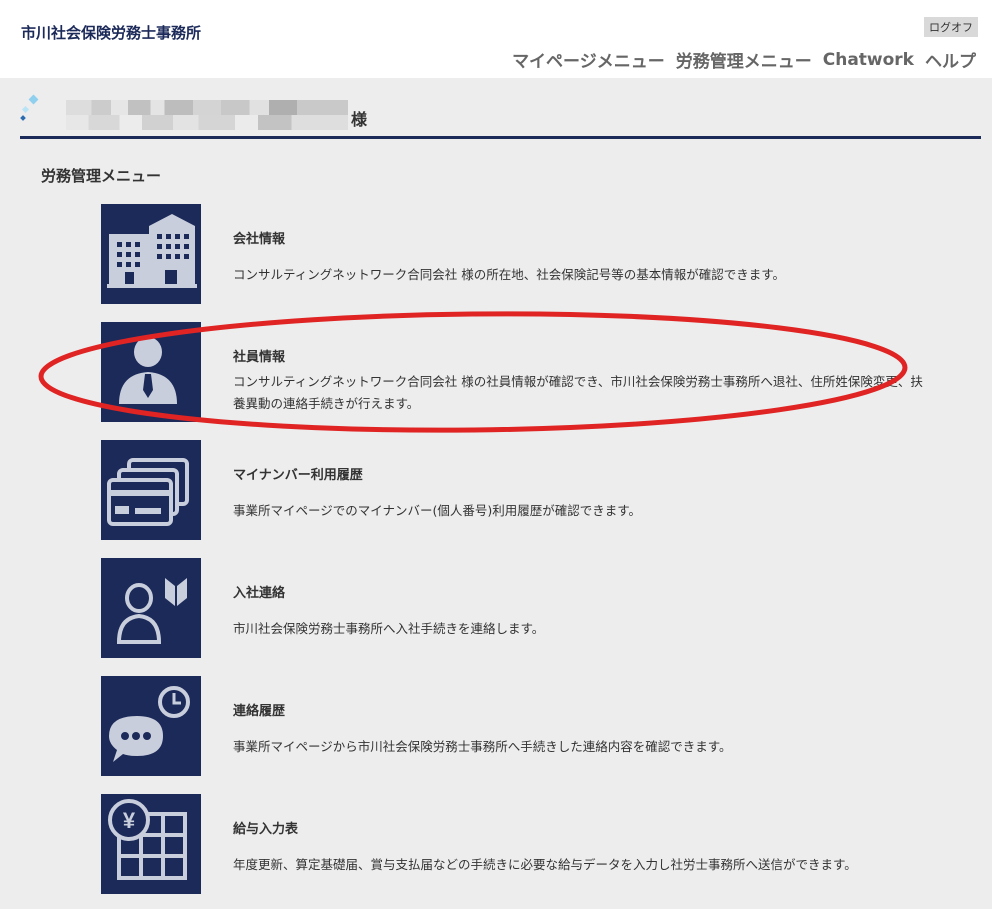 The width and height of the screenshot is (992, 909). I want to click on menu-title: 給与入力表, so click(265, 827).